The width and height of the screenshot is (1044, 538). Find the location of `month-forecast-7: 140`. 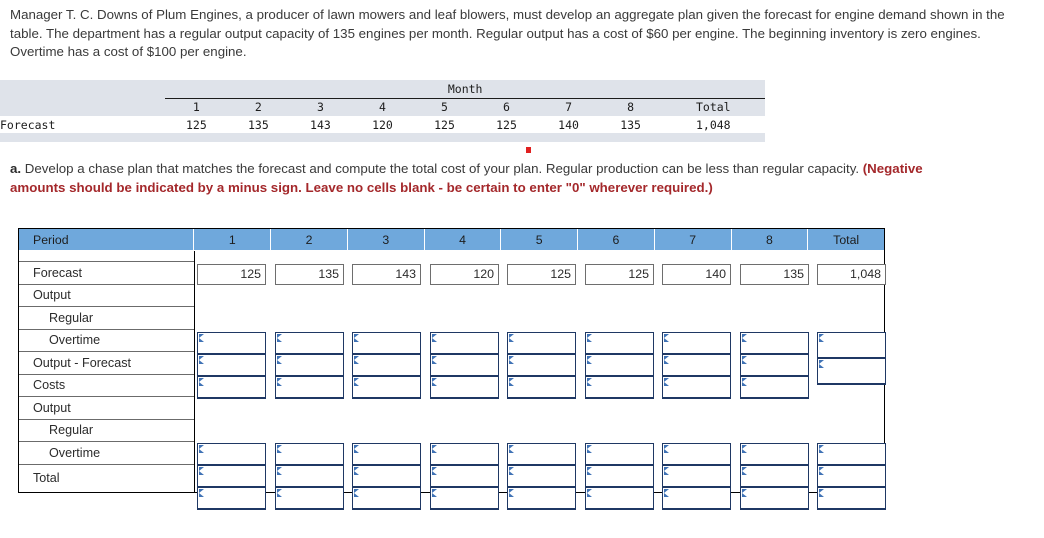

month-forecast-7: 140 is located at coordinates (568, 125).